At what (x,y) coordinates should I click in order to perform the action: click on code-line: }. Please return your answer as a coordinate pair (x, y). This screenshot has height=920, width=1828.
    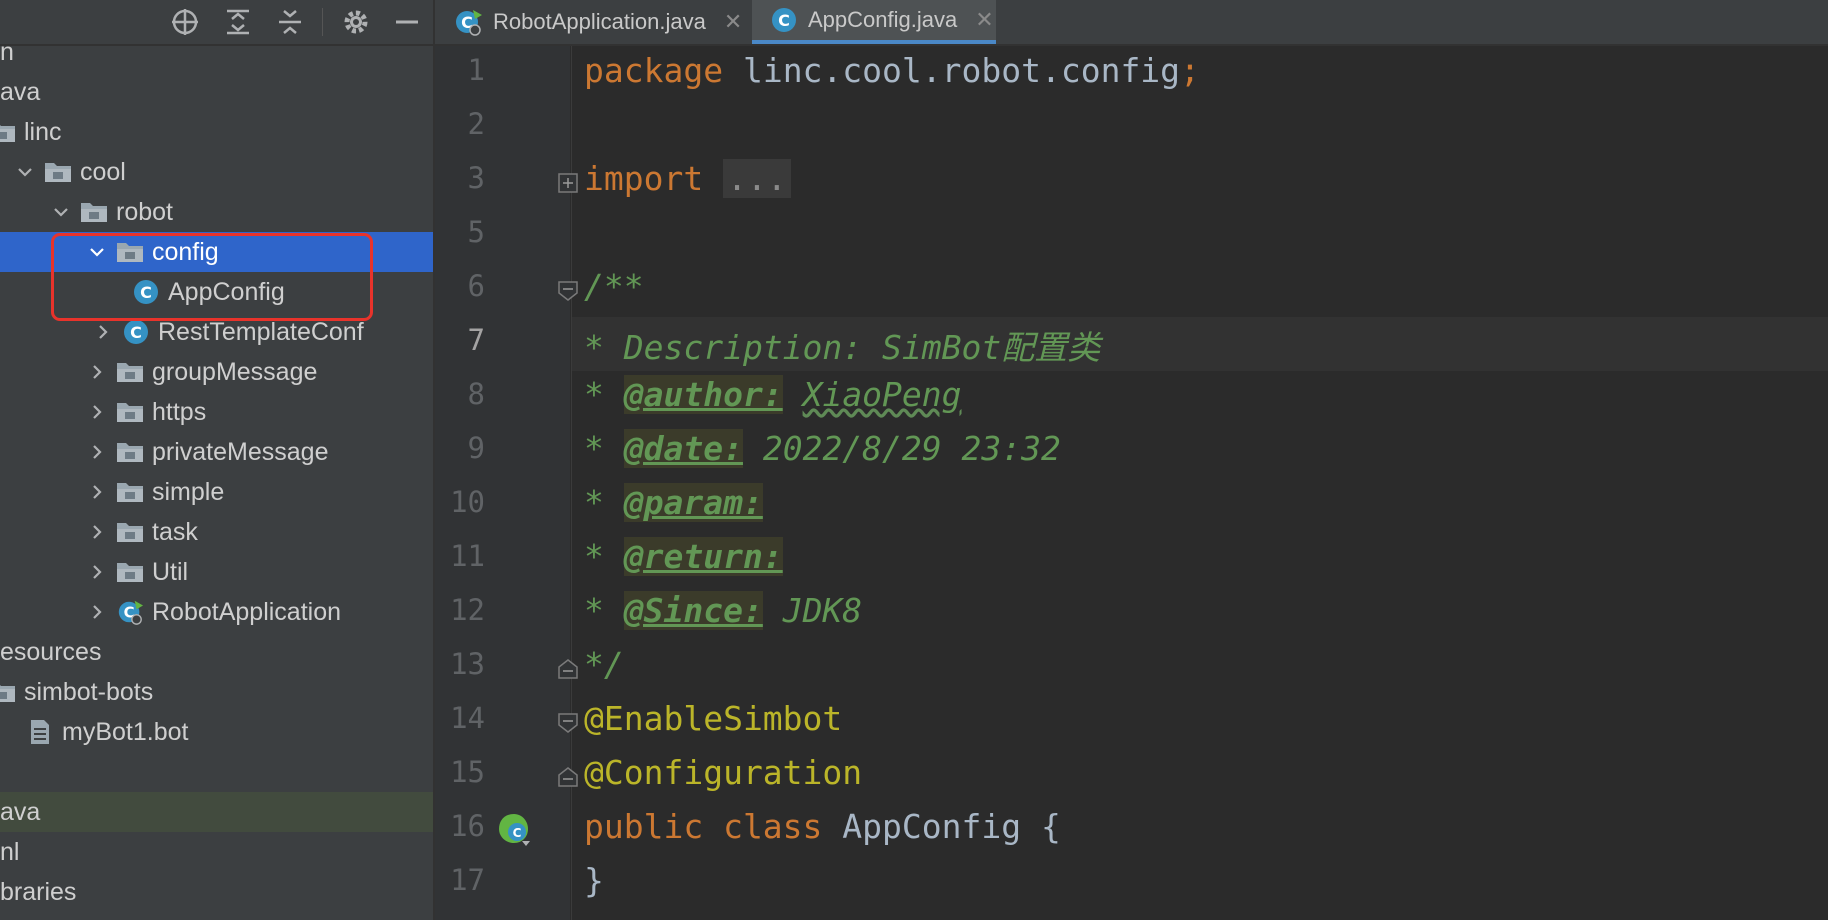
    Looking at the image, I should click on (594, 880).